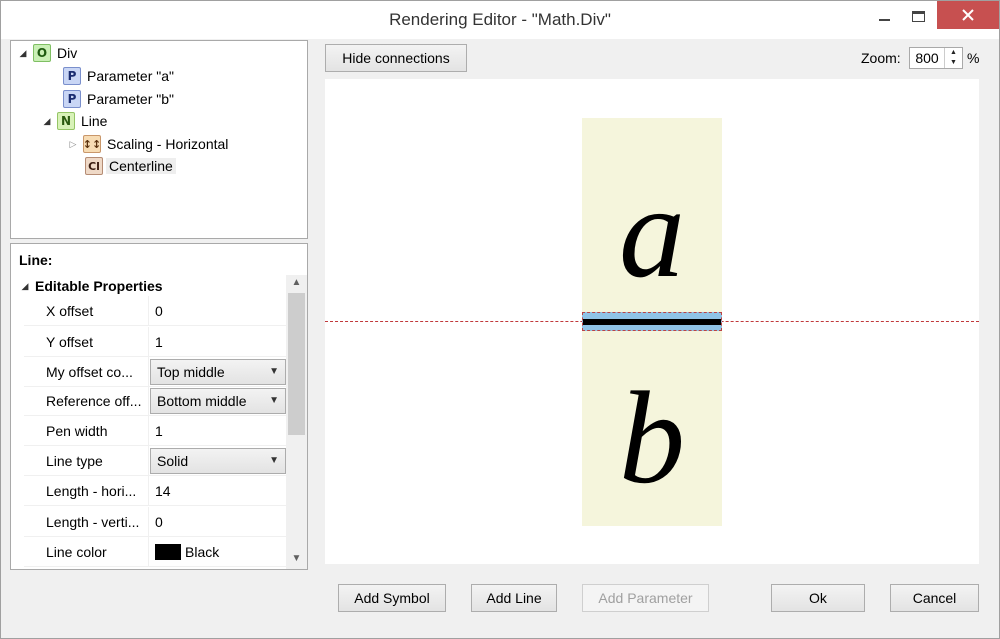 The width and height of the screenshot is (1000, 639). Describe the element at coordinates (42, 53) in the screenshot. I see `object-icon: O` at that location.